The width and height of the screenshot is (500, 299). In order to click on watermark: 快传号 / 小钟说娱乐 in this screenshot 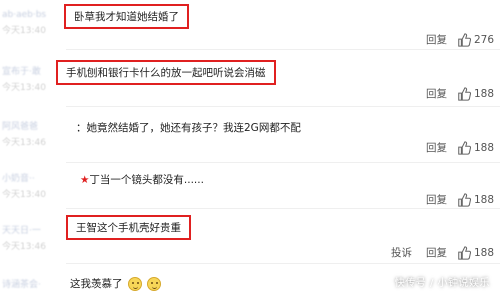, I will do `click(442, 283)`.